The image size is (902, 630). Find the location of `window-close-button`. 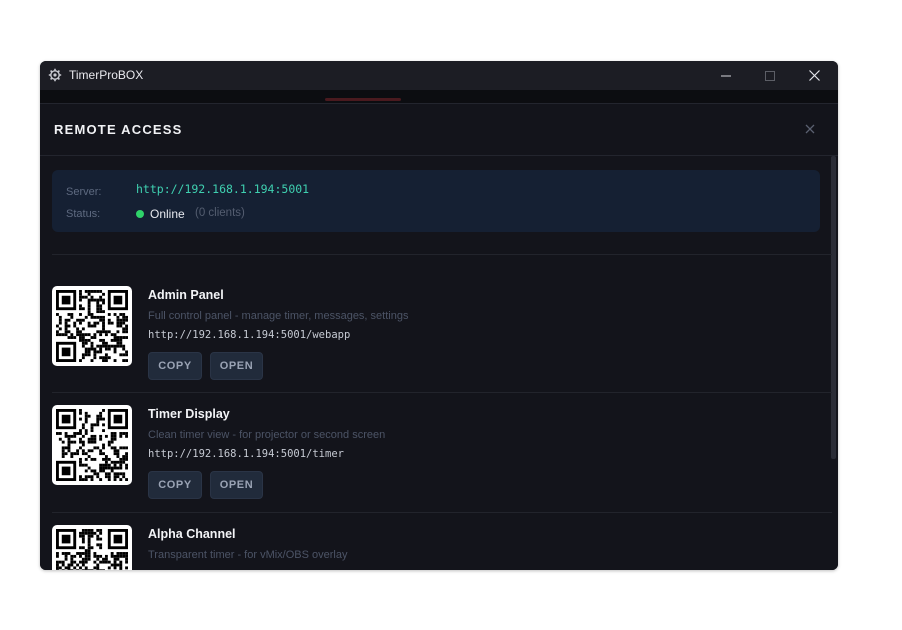

window-close-button is located at coordinates (814, 75).